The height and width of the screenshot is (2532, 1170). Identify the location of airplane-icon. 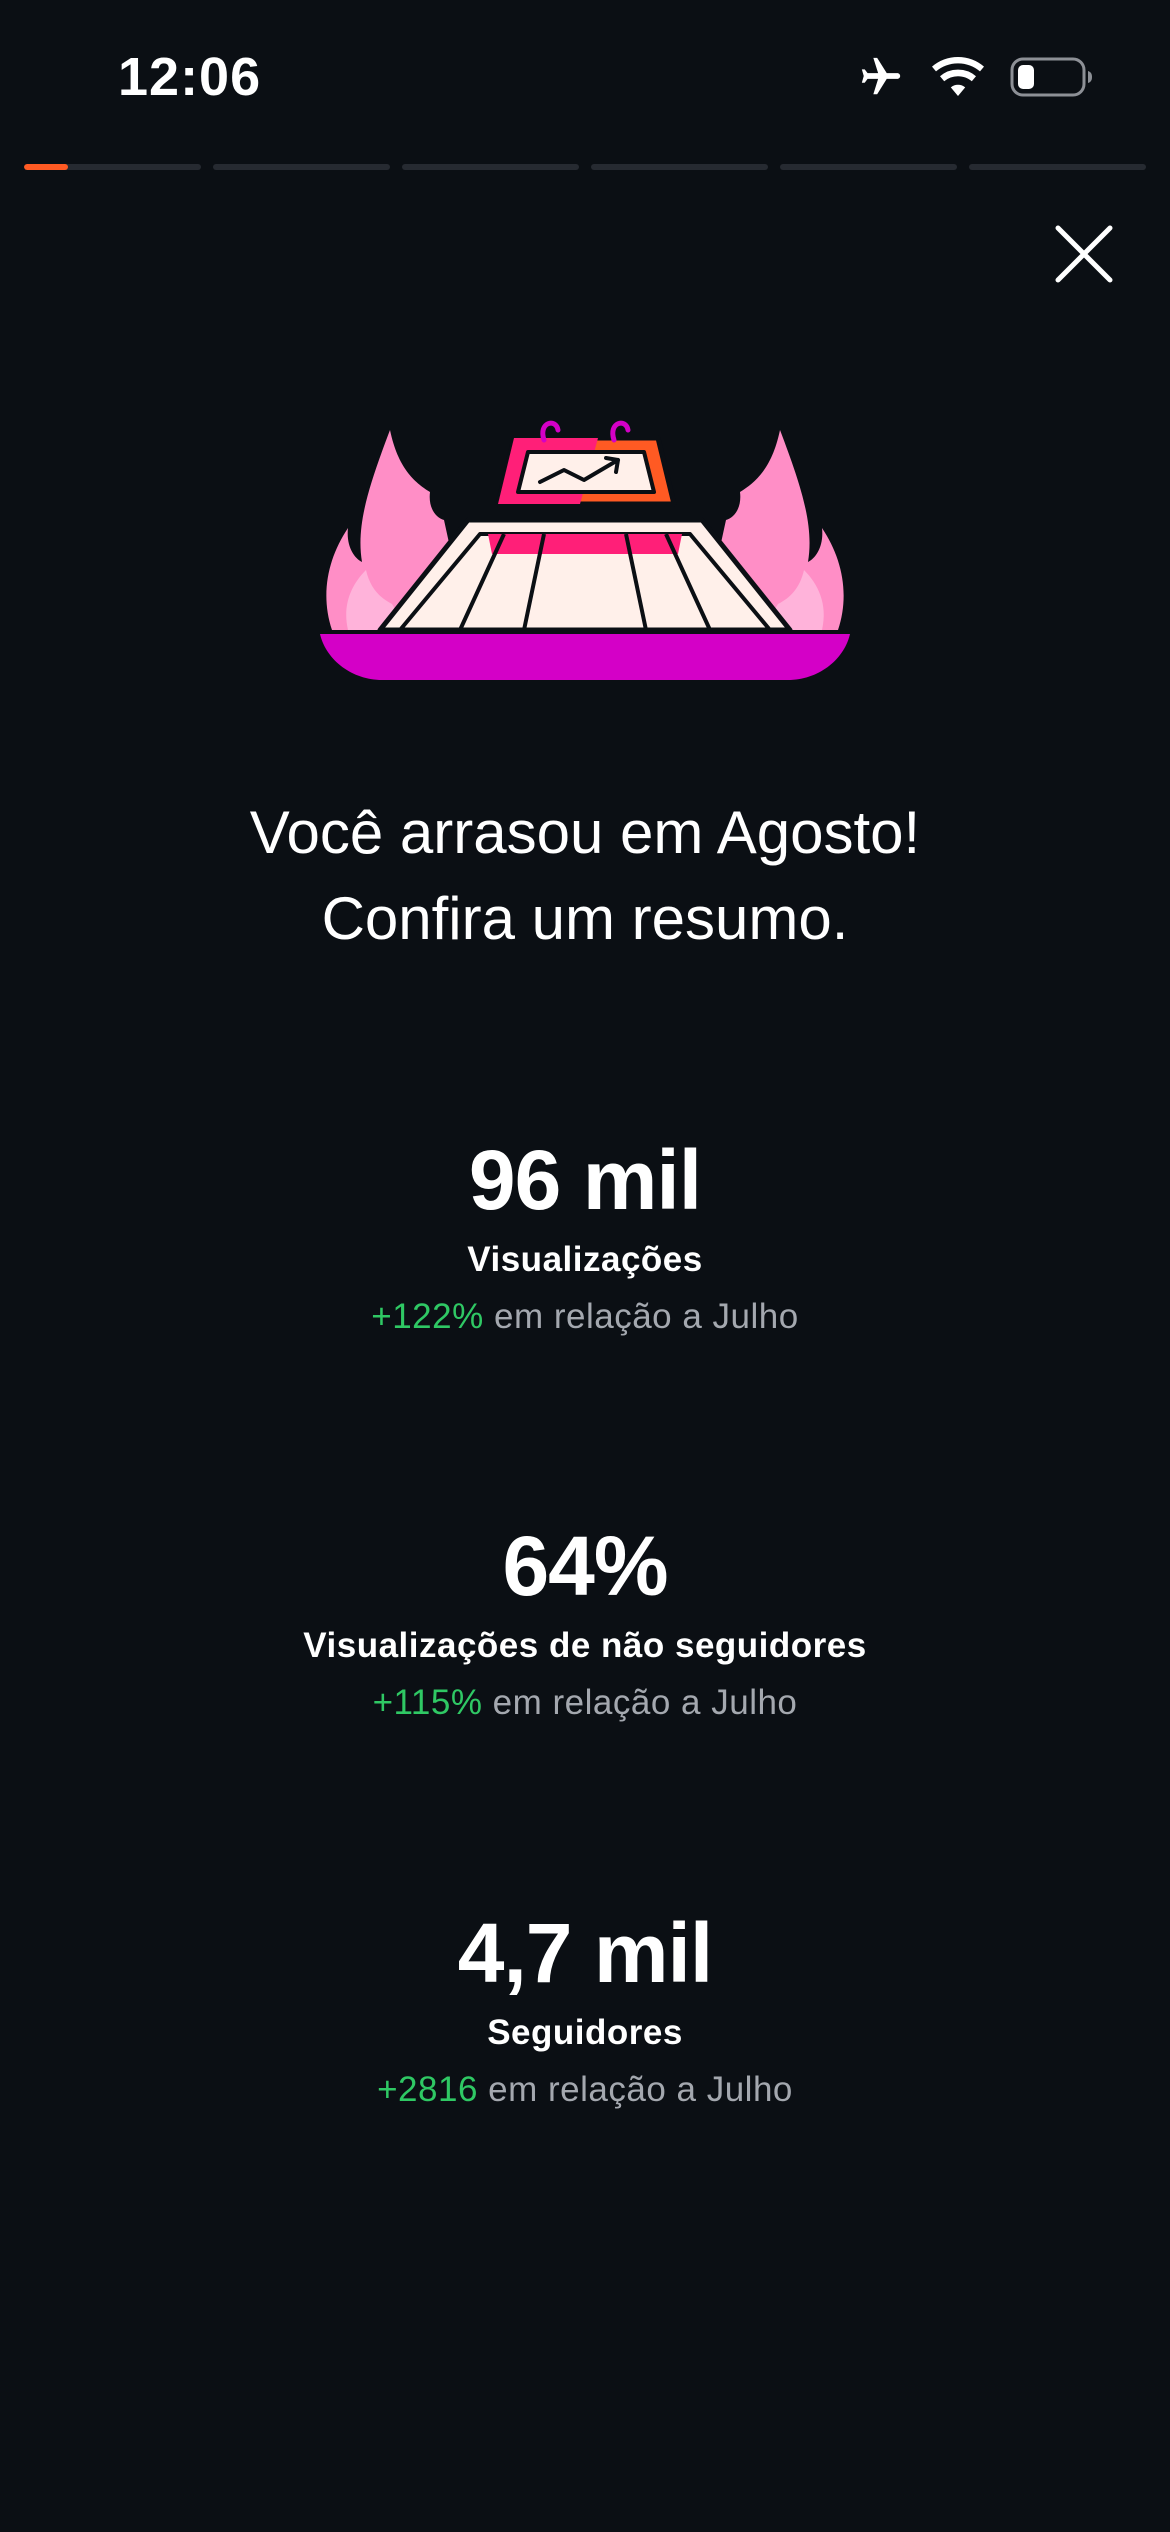
(881, 77).